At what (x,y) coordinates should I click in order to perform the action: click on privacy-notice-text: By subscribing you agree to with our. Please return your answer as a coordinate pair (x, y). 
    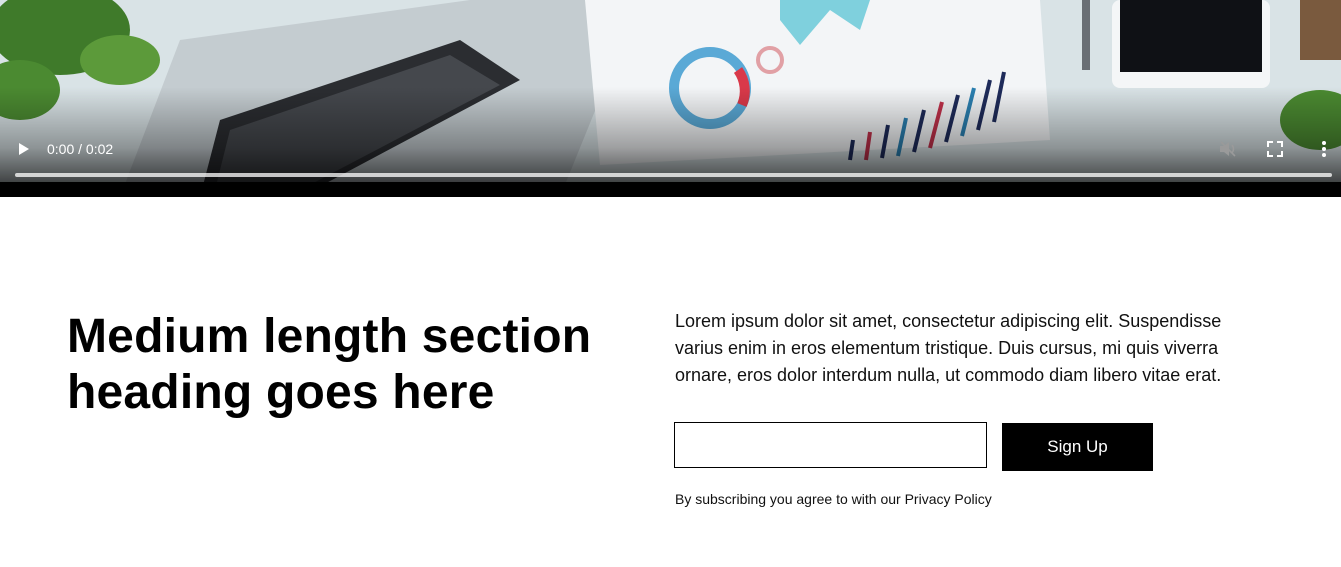
    Looking at the image, I should click on (790, 499).